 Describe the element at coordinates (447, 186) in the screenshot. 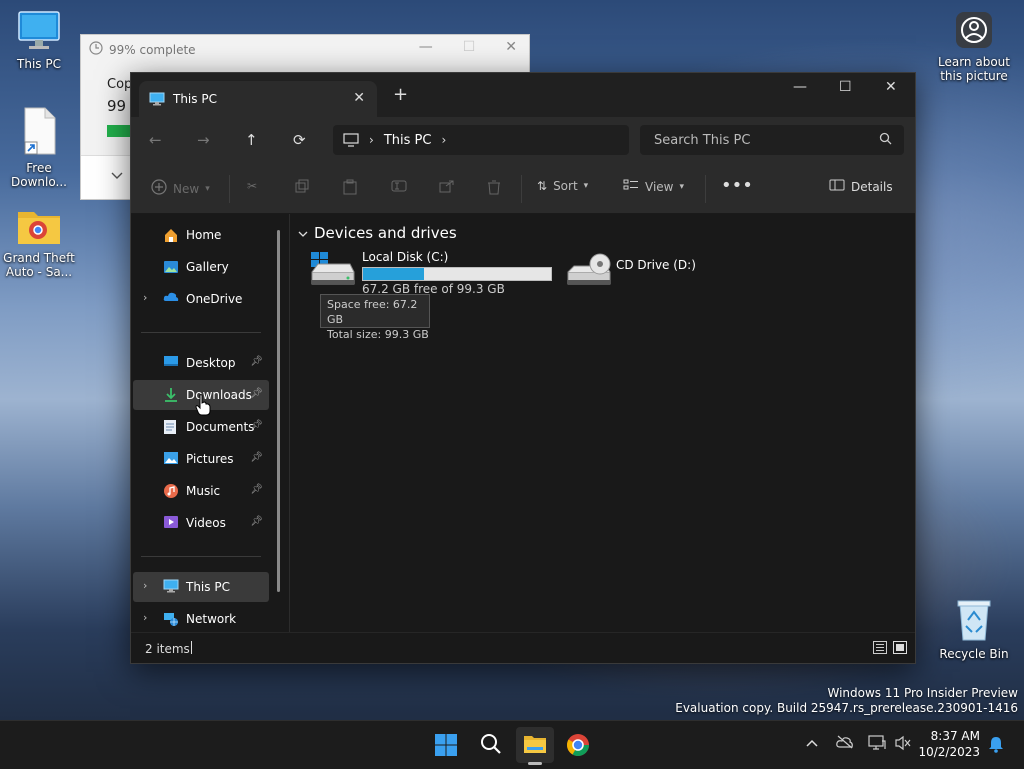

I see `share-icon` at that location.